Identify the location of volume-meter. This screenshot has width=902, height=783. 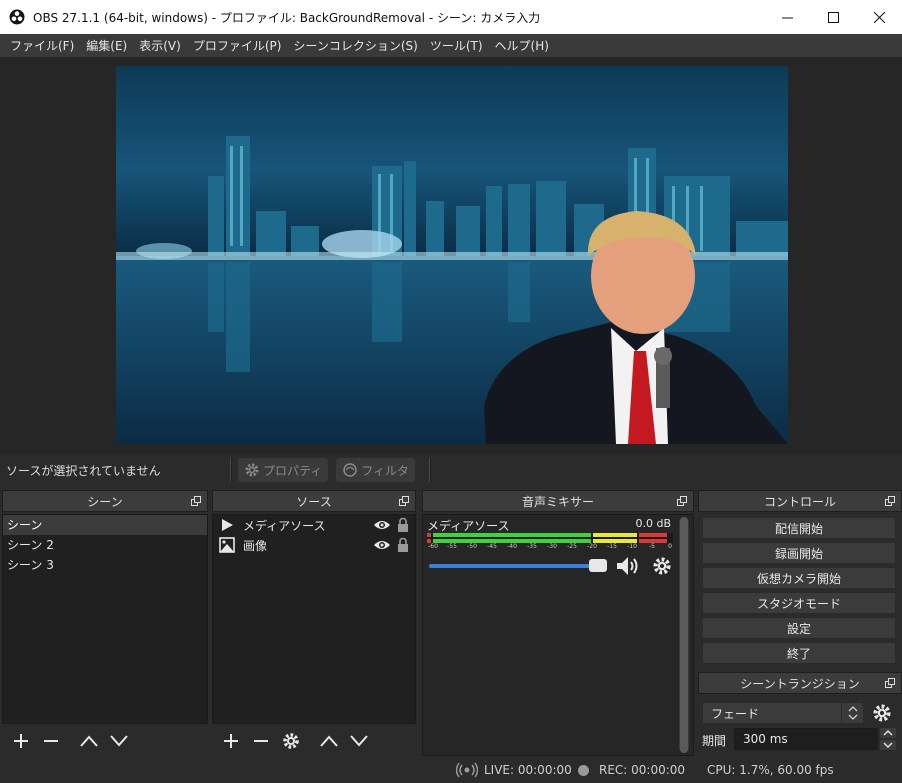
(550, 538).